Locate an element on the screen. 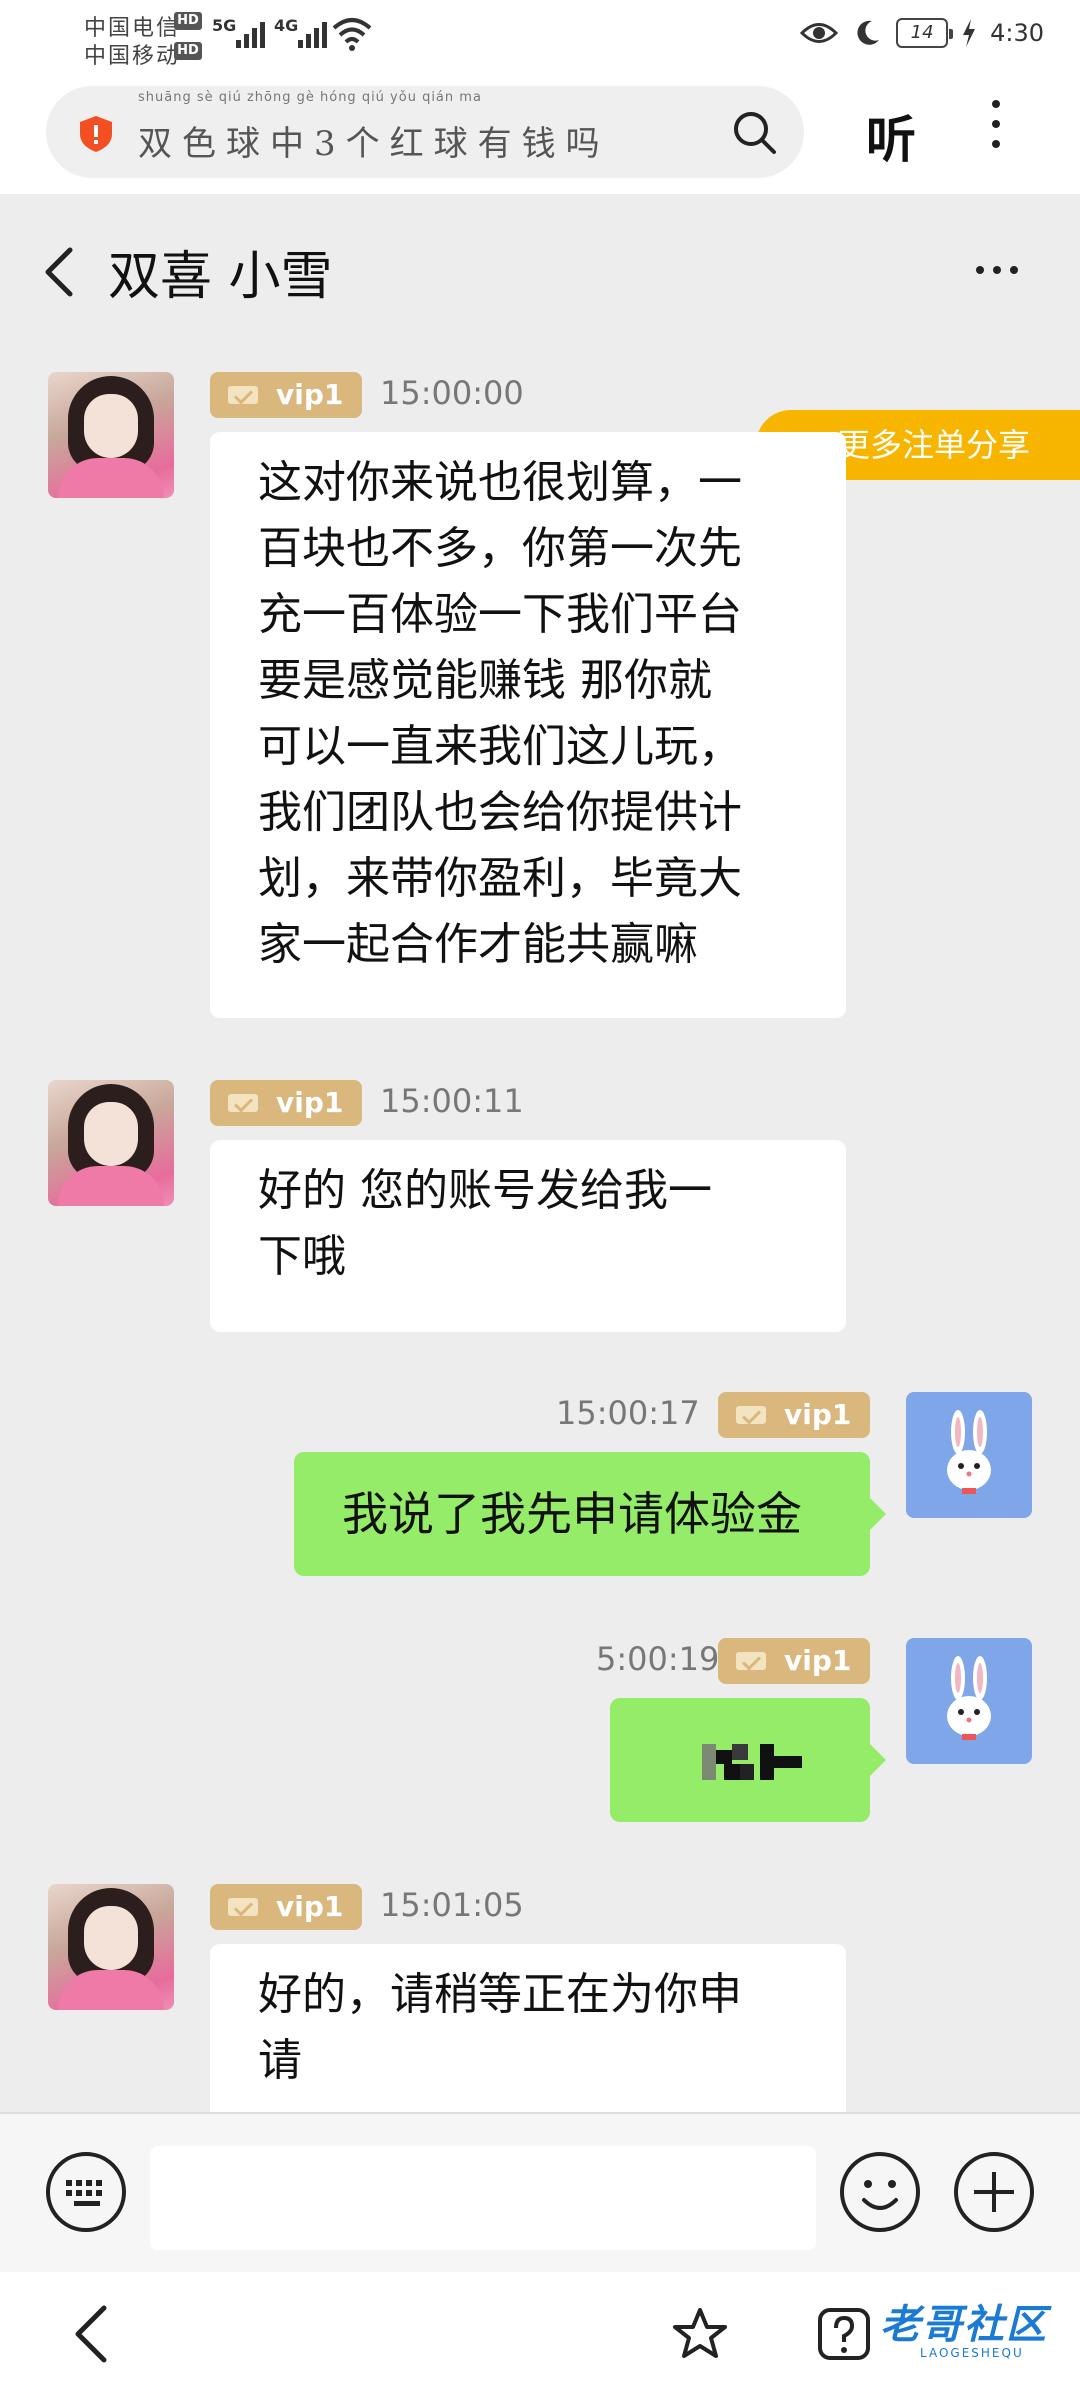 Image resolution: width=1080 pixels, height=2400 pixels. emoji-icon is located at coordinates (880, 2192).